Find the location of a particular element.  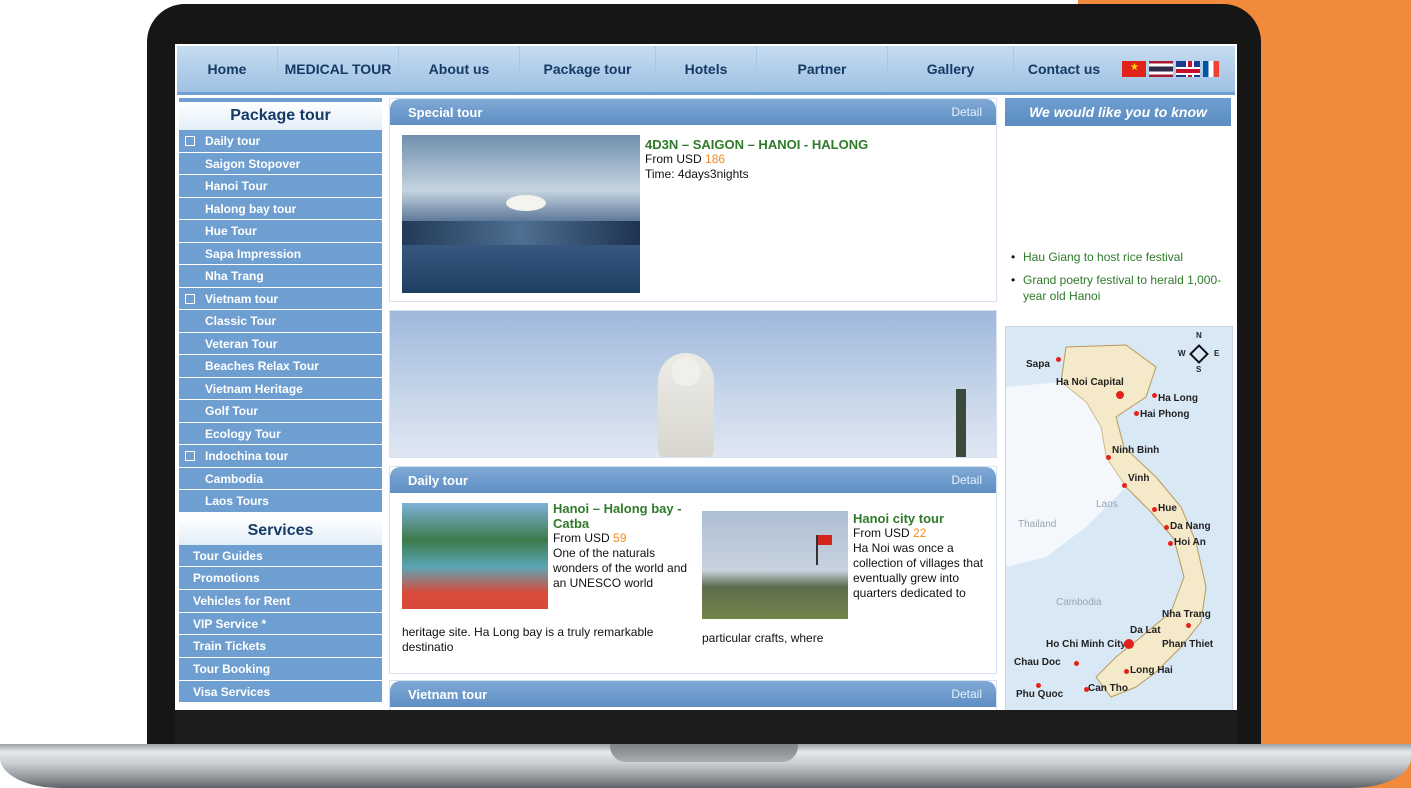

nav-package-tour: Package tour is located at coordinates (588, 69).